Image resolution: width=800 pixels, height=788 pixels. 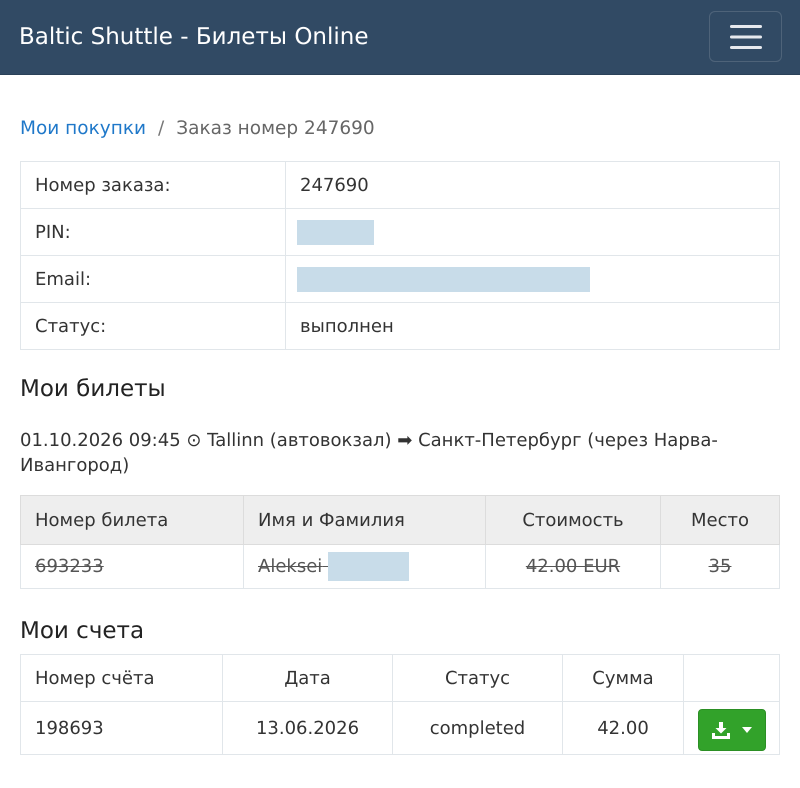 I want to click on field-value: 247690, so click(x=533, y=185).